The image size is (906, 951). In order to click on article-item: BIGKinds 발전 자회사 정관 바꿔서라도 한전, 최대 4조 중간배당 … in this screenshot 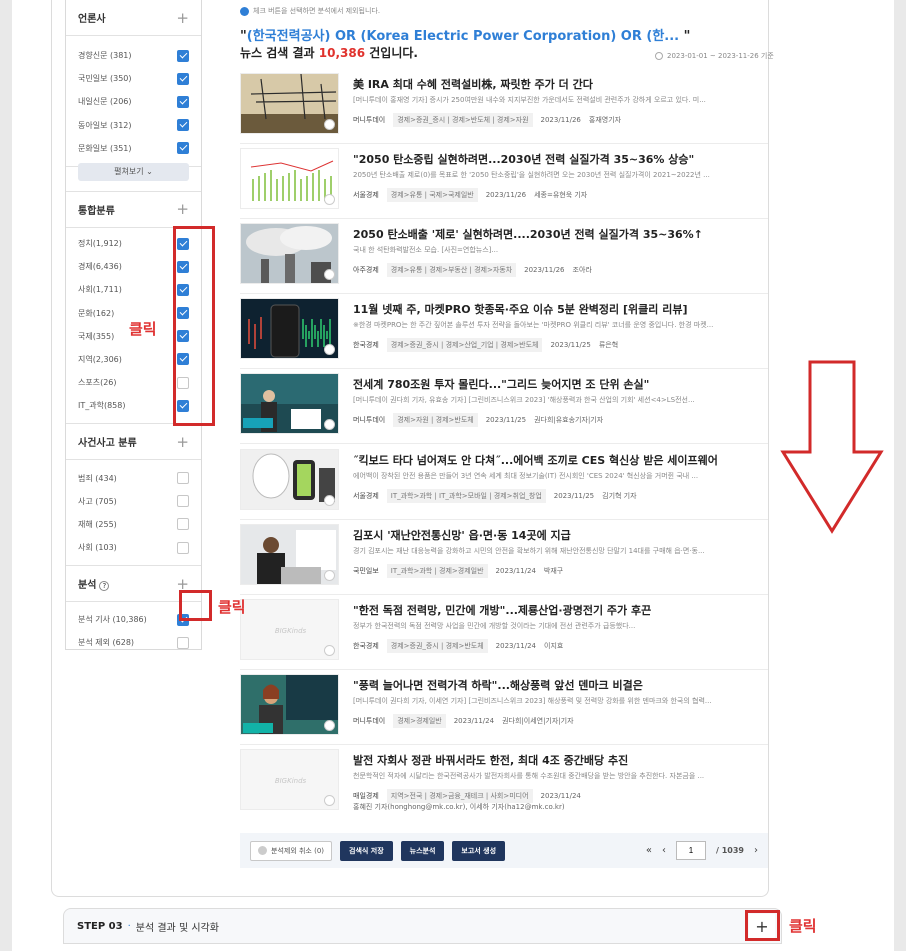, I will do `click(504, 787)`.